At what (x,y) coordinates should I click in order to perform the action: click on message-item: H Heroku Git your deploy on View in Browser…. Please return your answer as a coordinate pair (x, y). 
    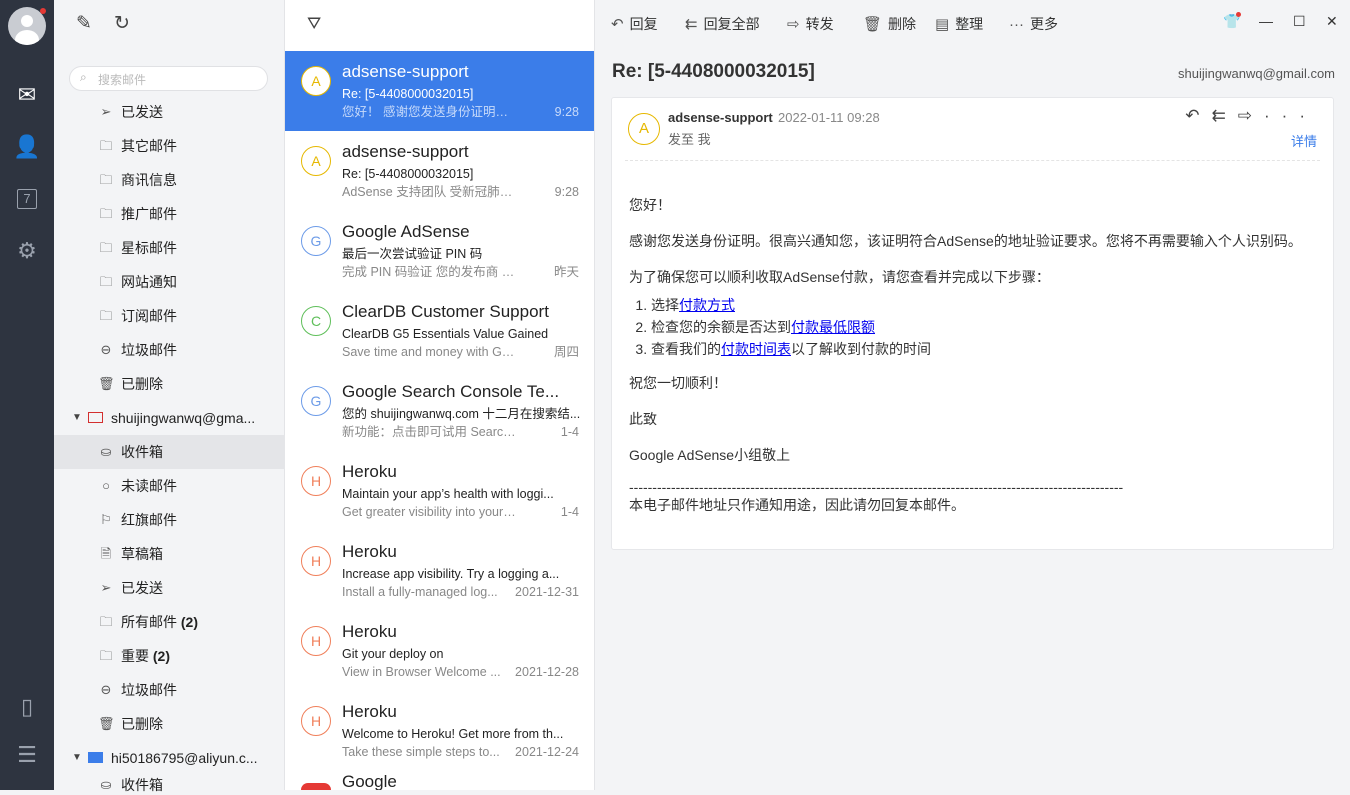
    Looking at the image, I should click on (439, 651).